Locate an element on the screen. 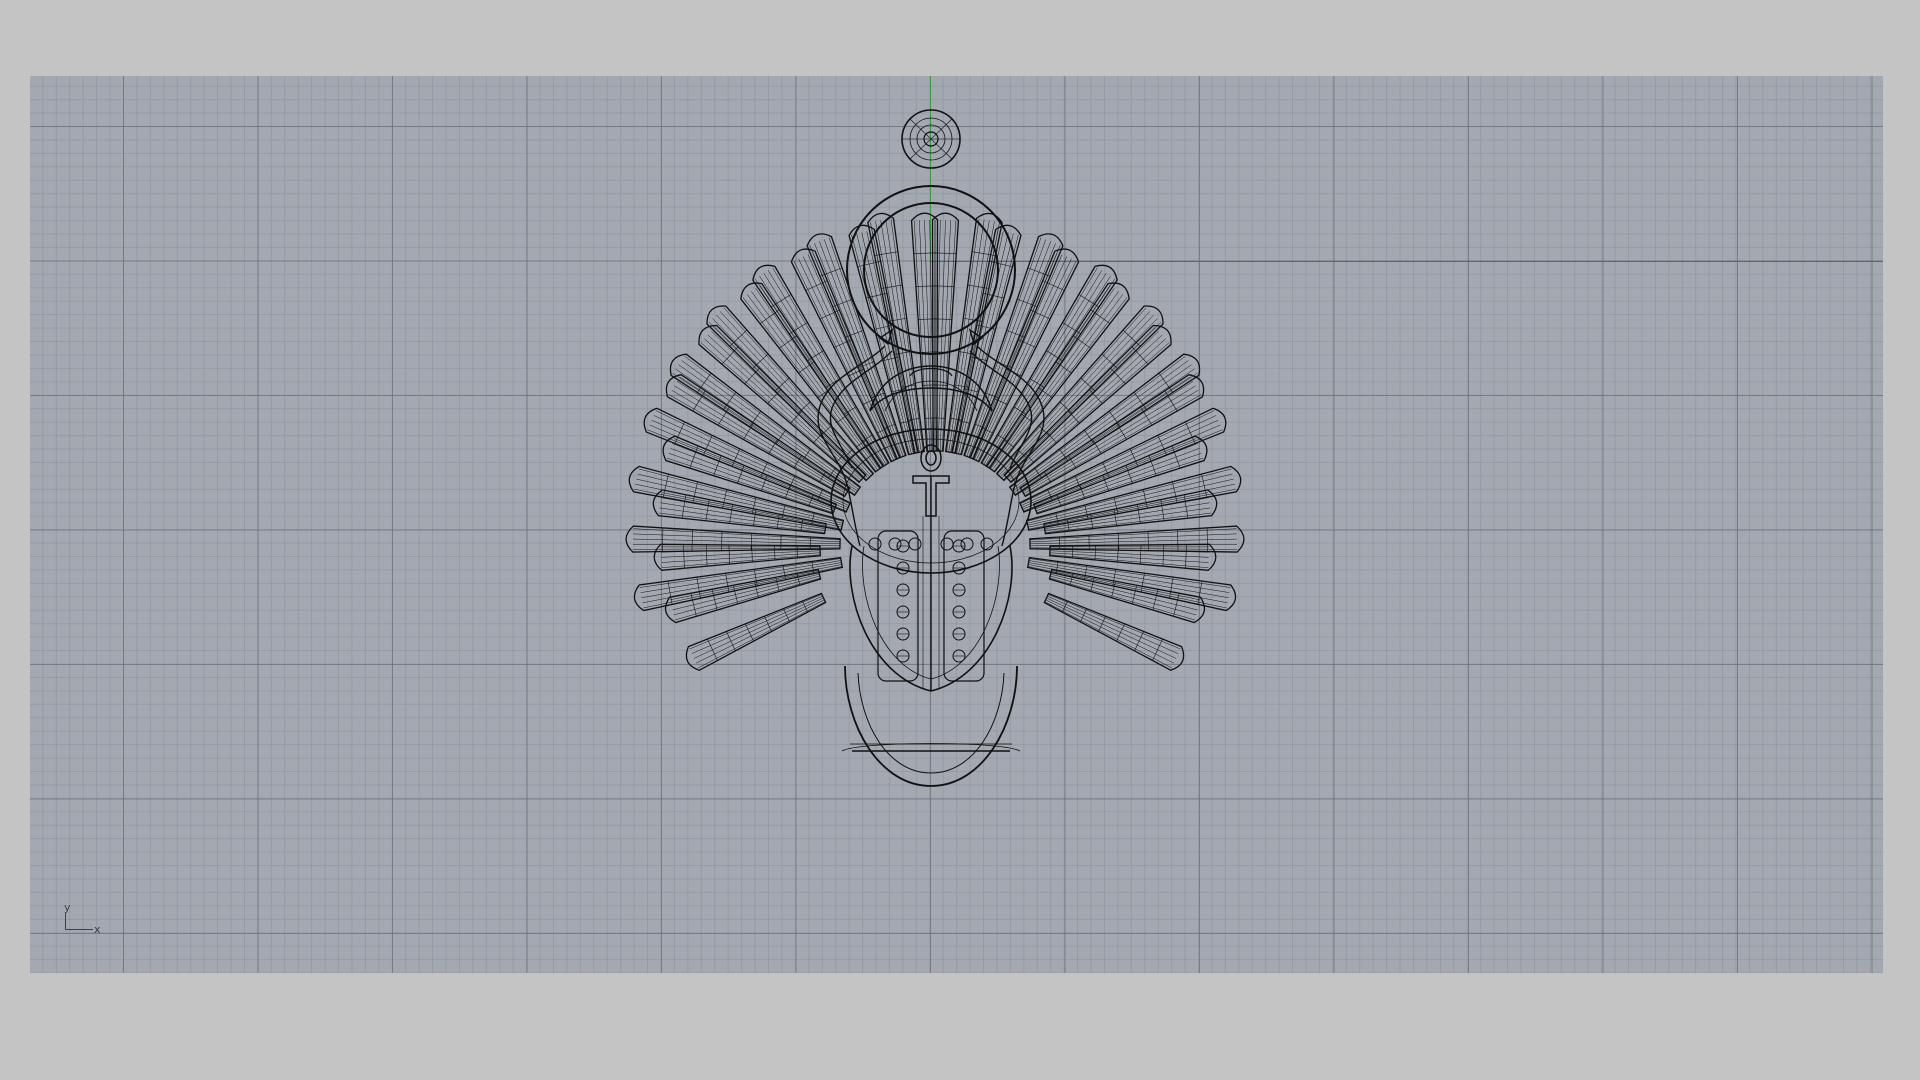  cplane-y-label: y is located at coordinates (67, 907).